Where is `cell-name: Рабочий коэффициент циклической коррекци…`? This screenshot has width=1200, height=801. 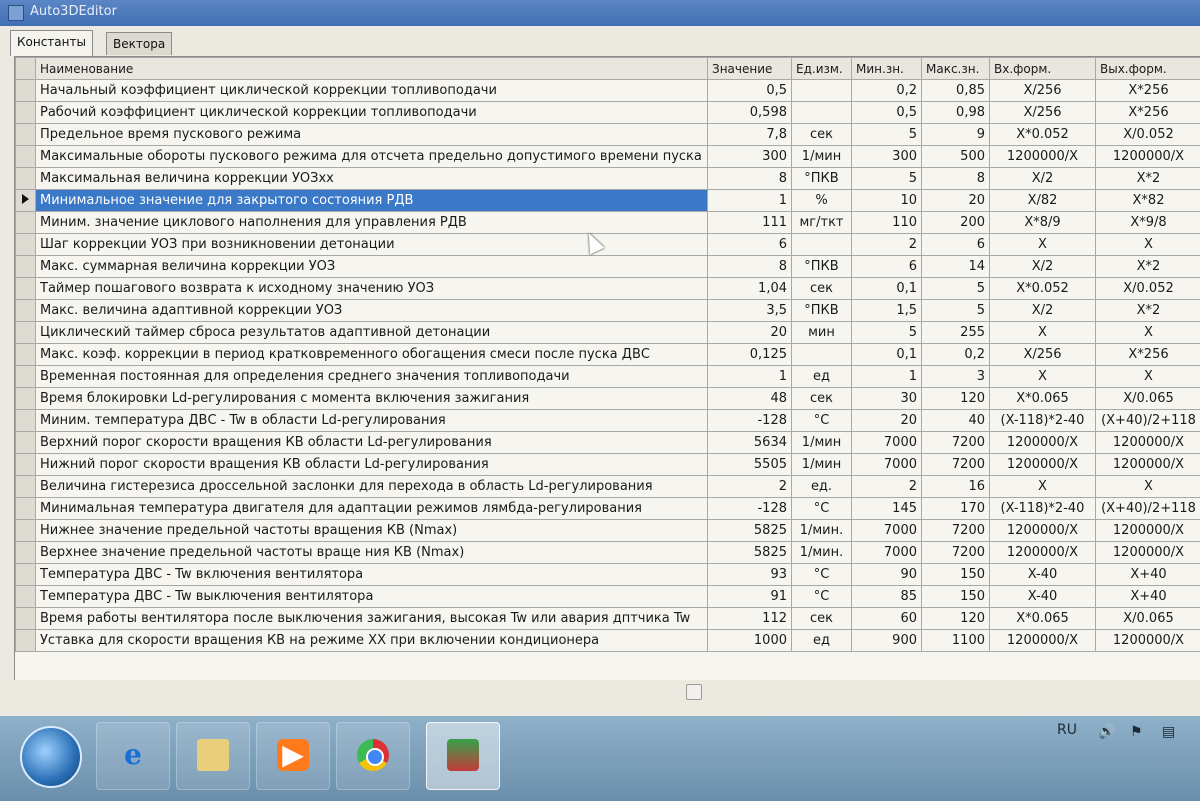 cell-name: Рабочий коэффициент циклической коррекци… is located at coordinates (371, 112).